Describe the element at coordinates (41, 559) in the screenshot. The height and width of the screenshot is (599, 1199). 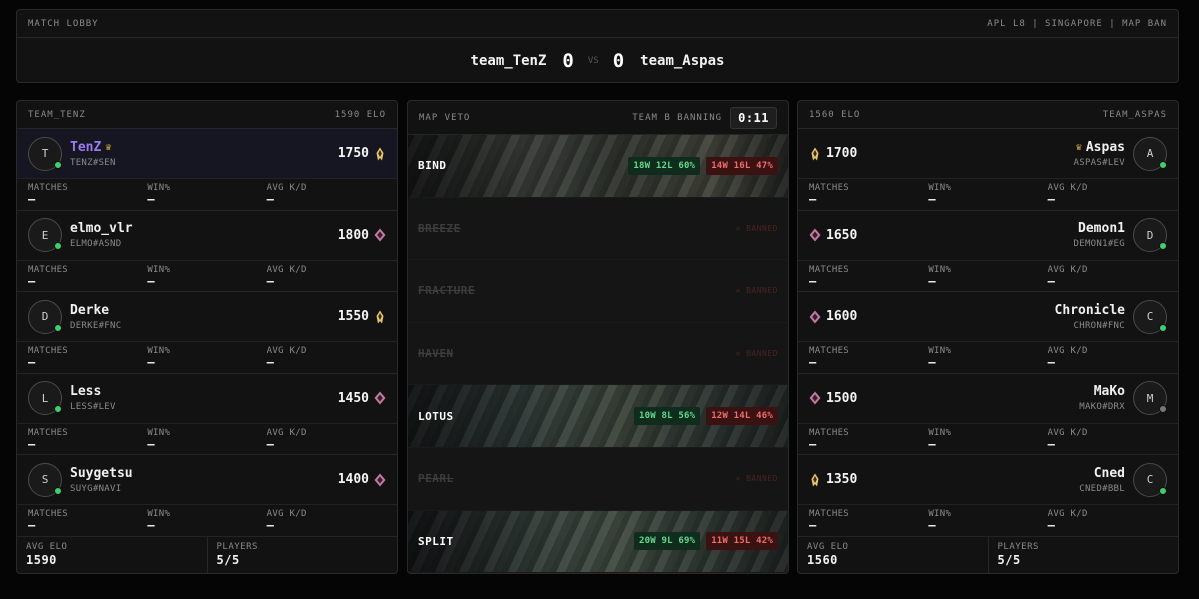
I see `avg-elo-value: 1590` at that location.